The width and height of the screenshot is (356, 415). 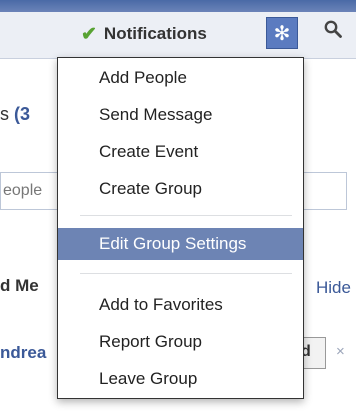 What do you see at coordinates (23, 353) in the screenshot?
I see `member-name-link: ndrea` at bounding box center [23, 353].